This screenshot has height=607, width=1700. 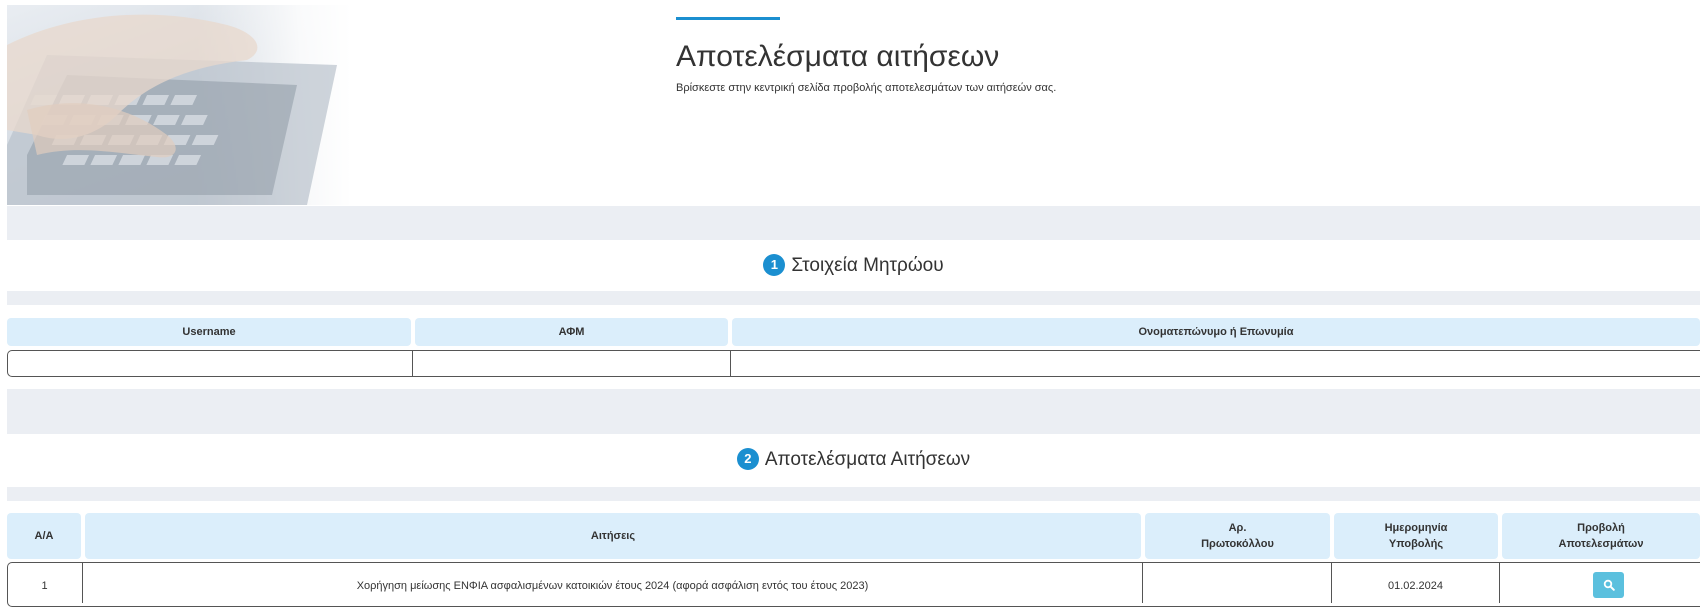 I want to click on column-header-afm: ΑΦΜ, so click(x=571, y=332).